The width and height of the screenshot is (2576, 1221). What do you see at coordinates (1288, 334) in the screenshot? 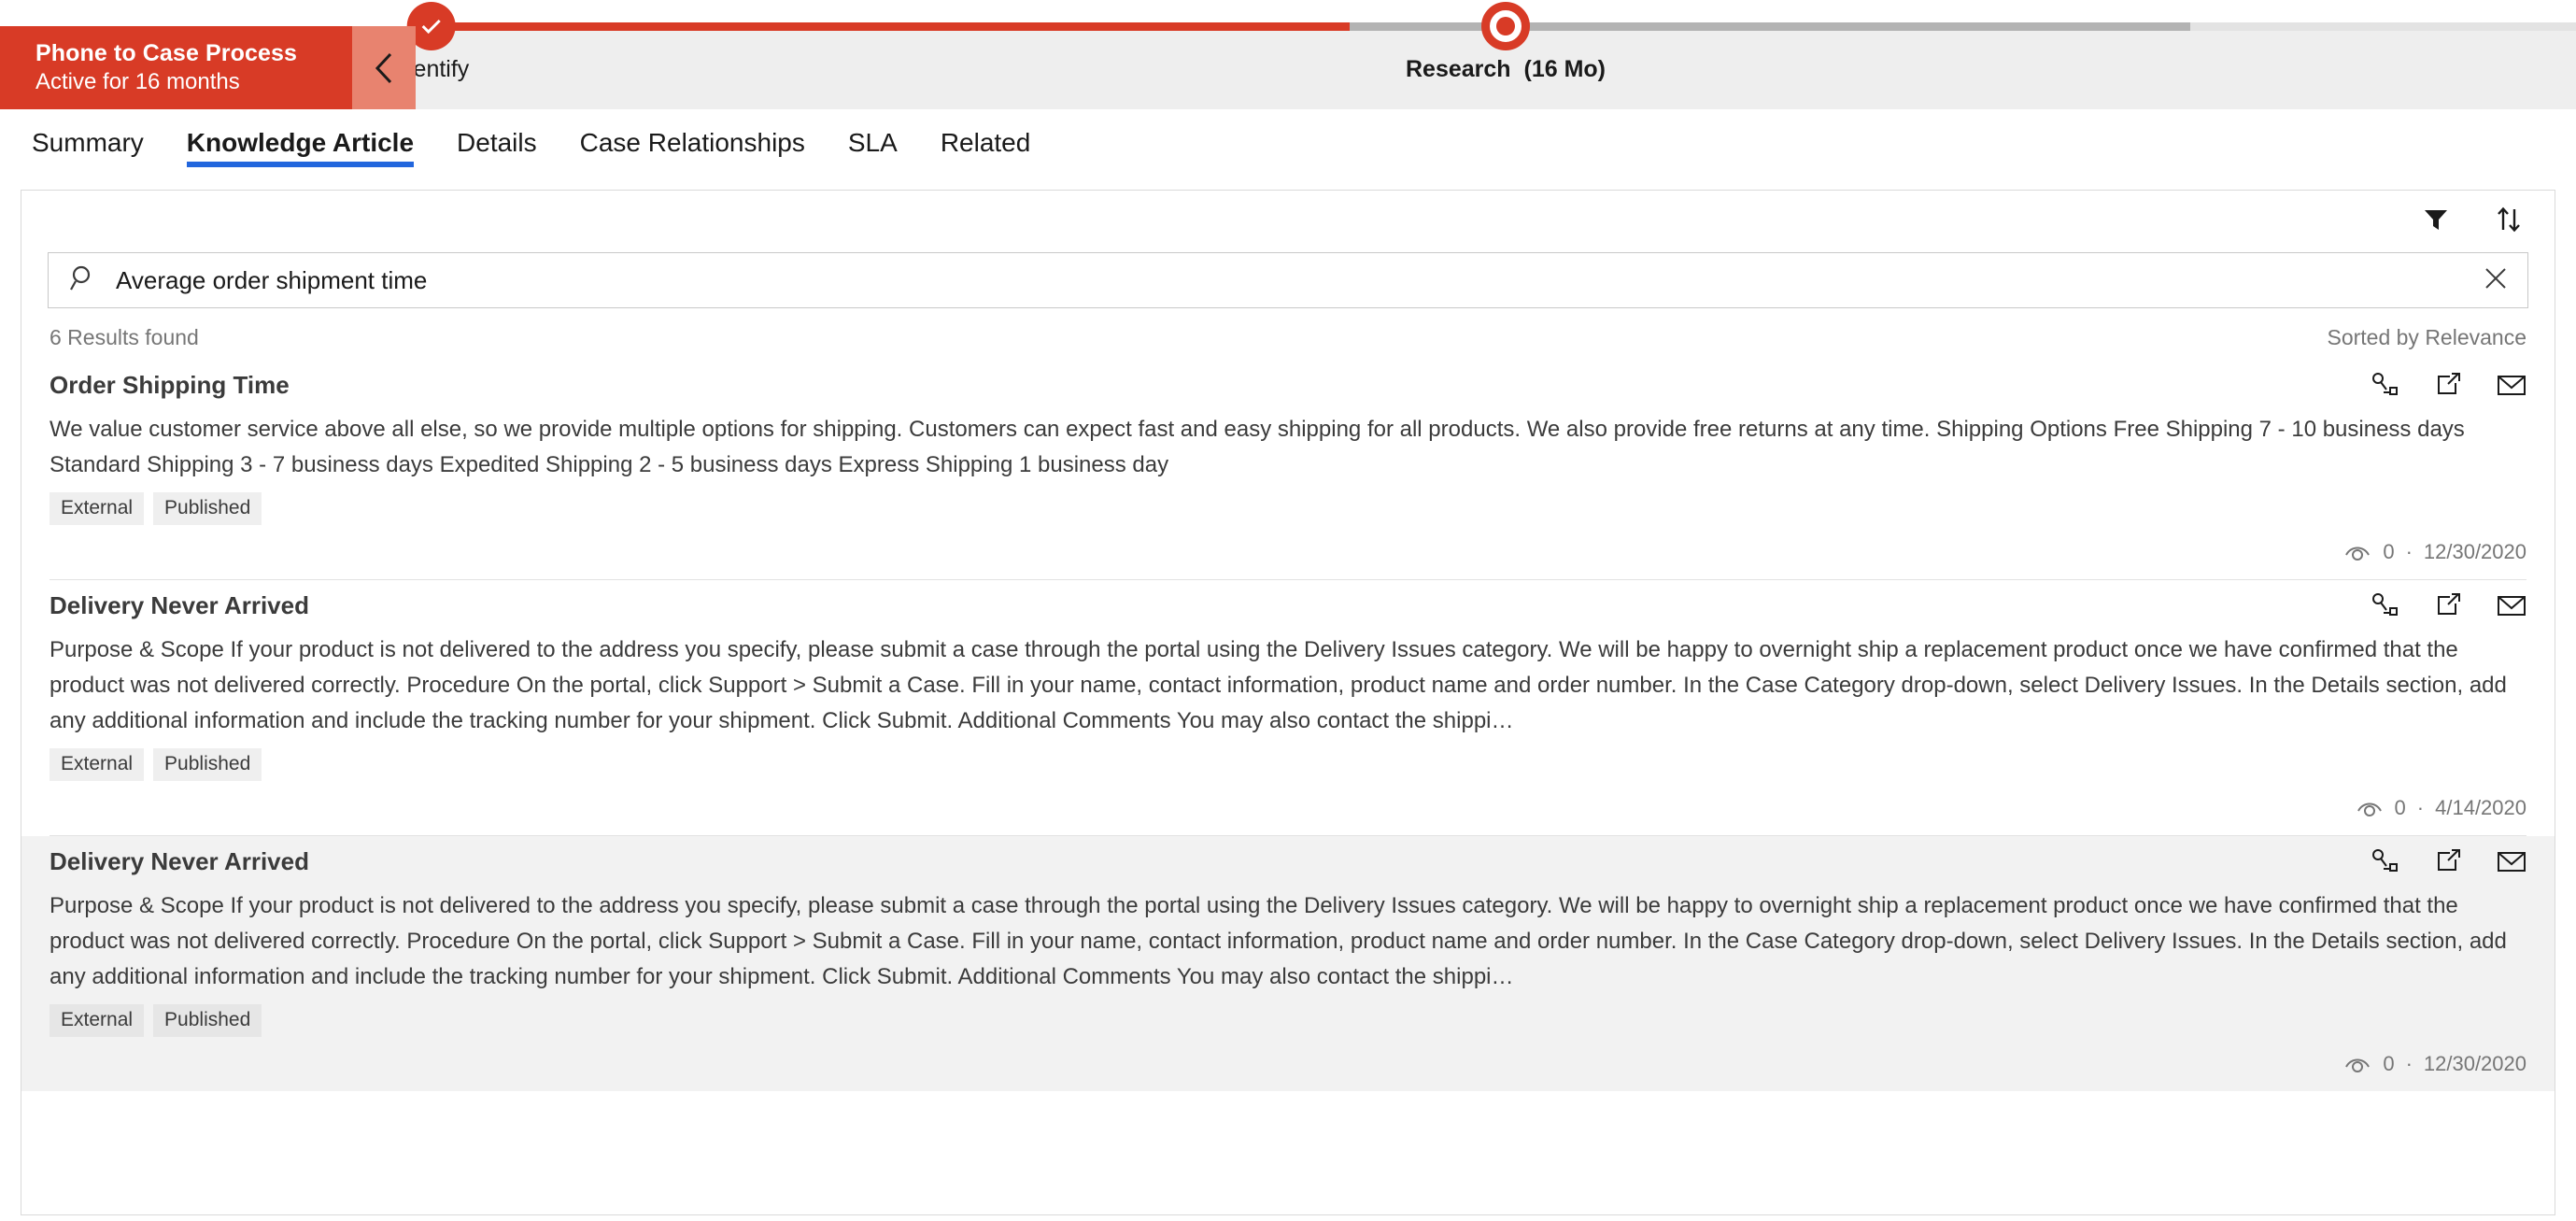
I see `results-meta: 6 Results found Sorted by Relevance` at bounding box center [1288, 334].